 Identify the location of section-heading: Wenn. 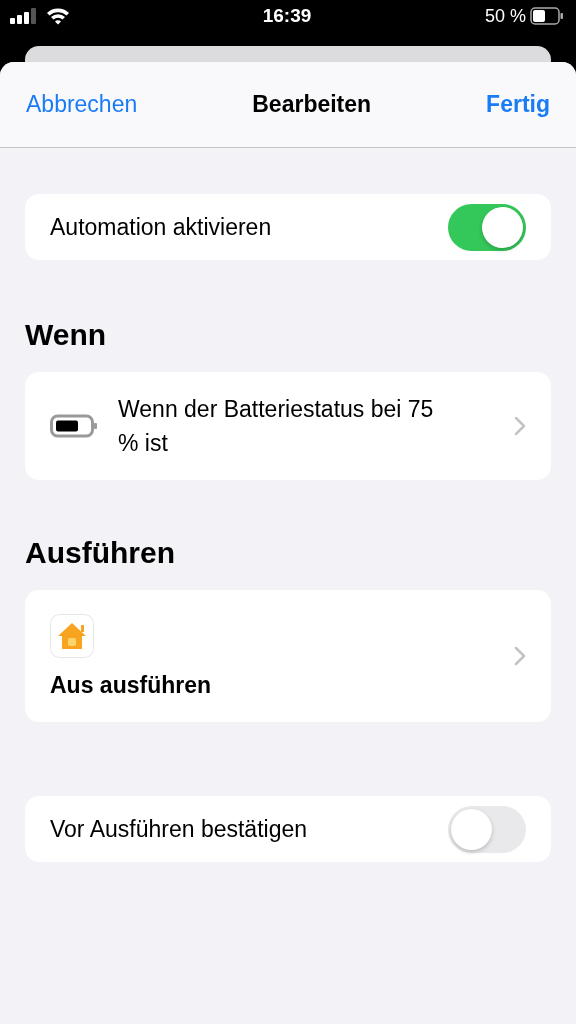
(66, 335).